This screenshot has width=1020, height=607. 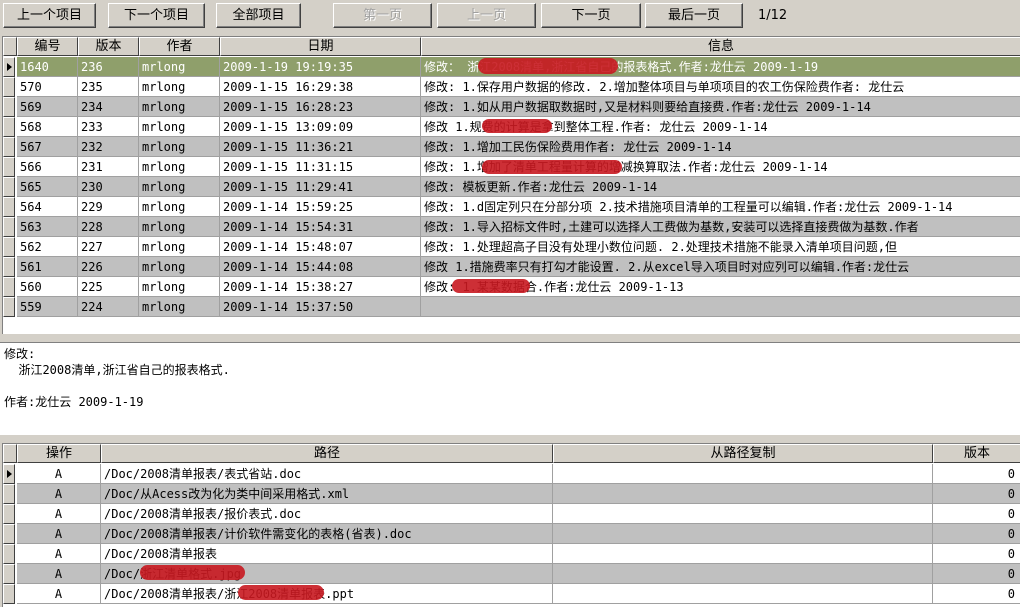 I want to click on prev-page-button: 上一页, so click(x=486, y=15).